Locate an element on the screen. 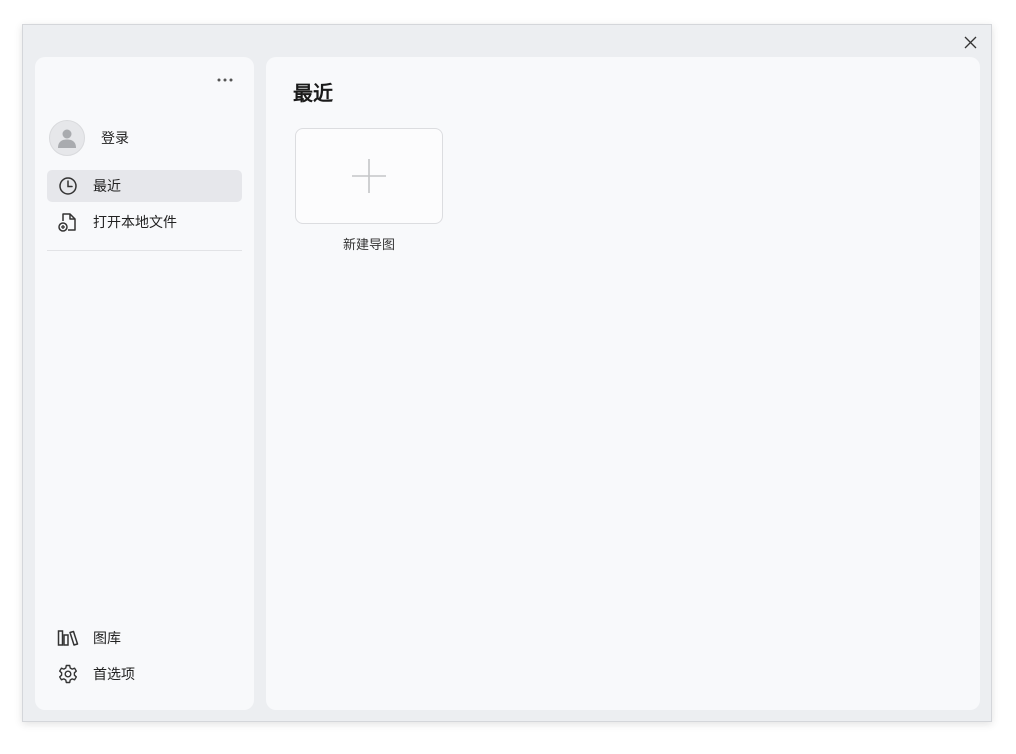  more-horizontal-icon is located at coordinates (225, 80).